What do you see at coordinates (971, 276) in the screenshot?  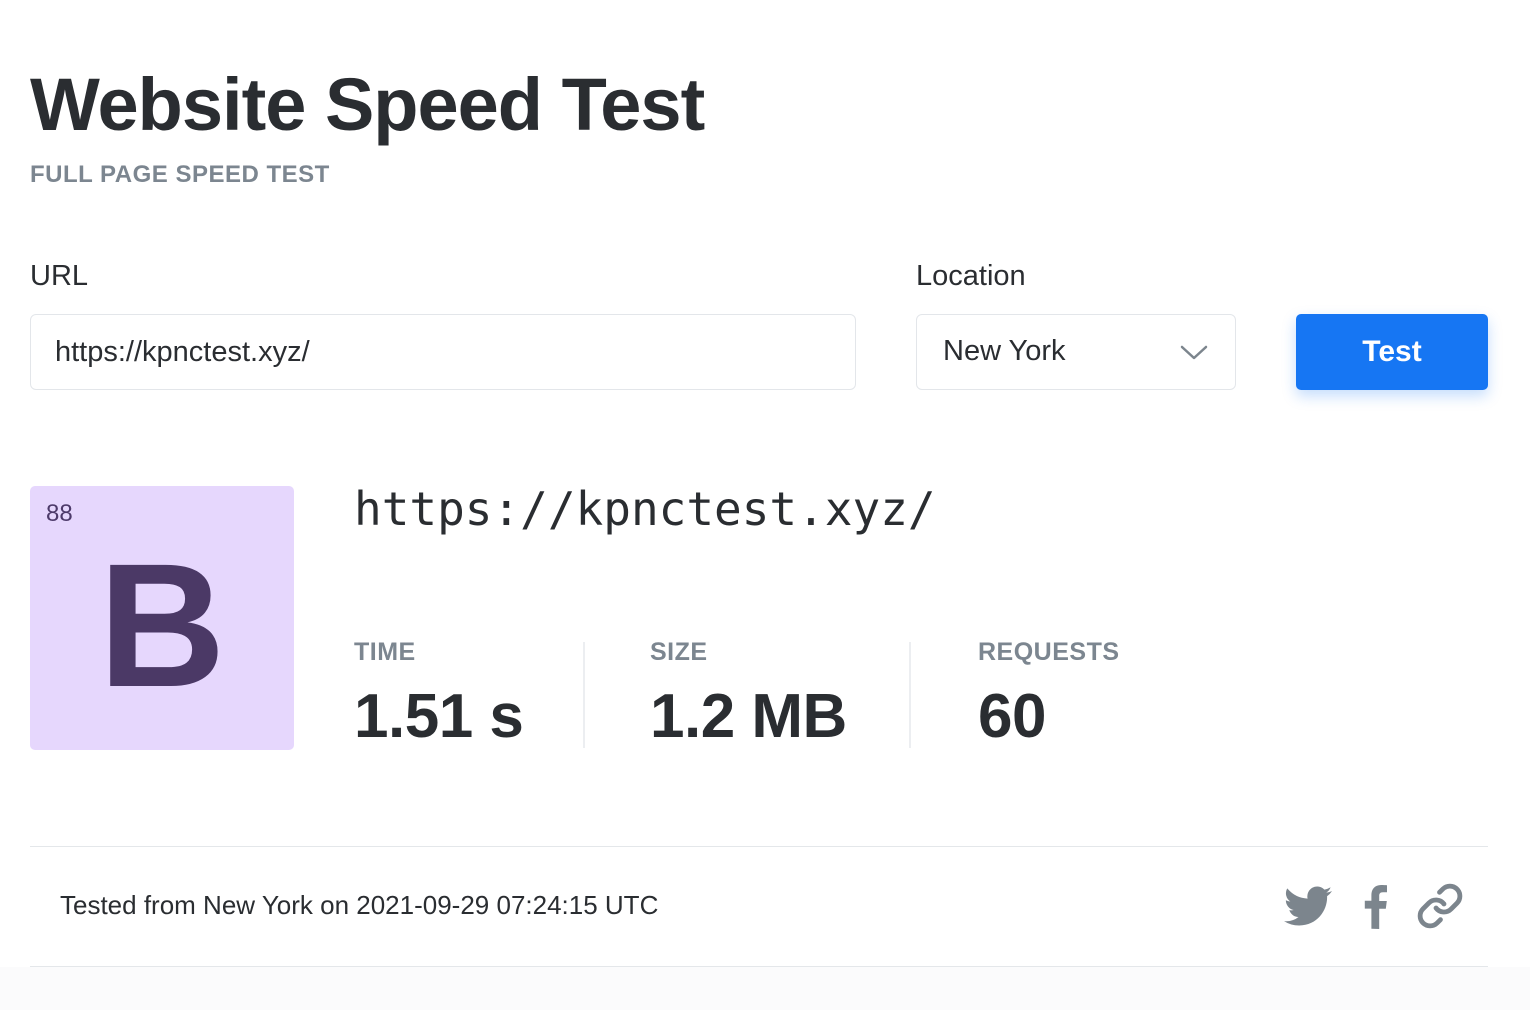 I see `location-label: Location` at bounding box center [971, 276].